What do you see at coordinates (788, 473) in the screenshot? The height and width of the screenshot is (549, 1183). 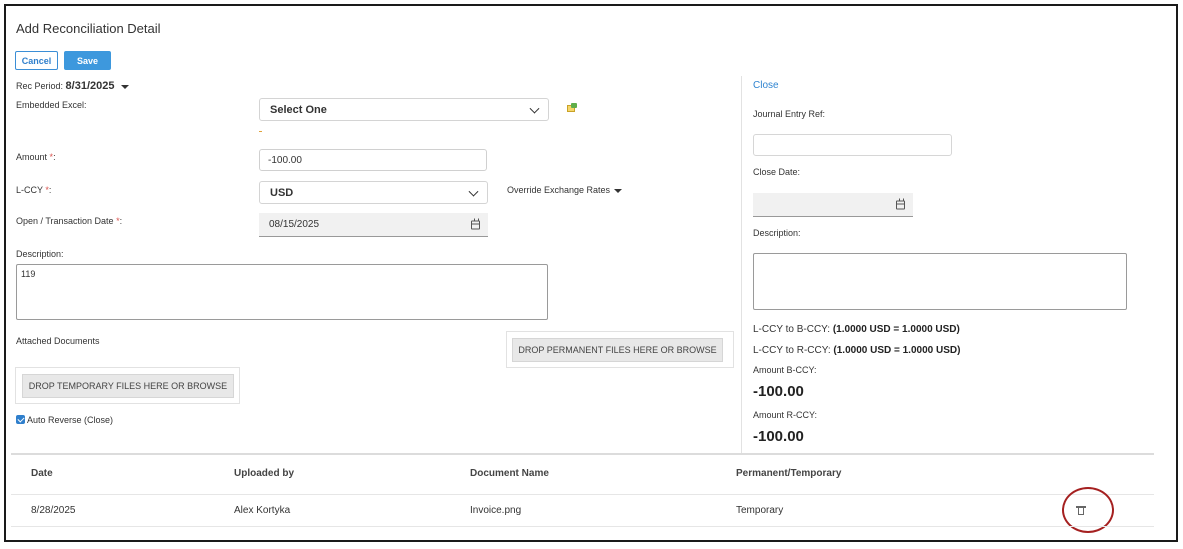 I see `column-header-permanent-temporary: Permanent/Temporary` at bounding box center [788, 473].